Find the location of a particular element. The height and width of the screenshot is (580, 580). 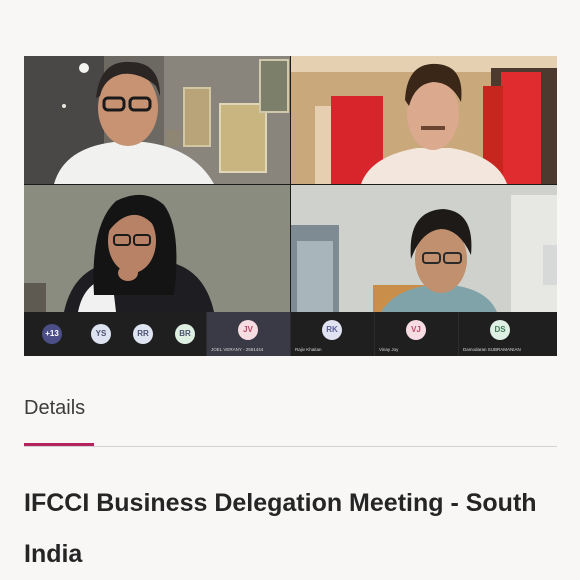

avatar: VJ is located at coordinates (416, 330).